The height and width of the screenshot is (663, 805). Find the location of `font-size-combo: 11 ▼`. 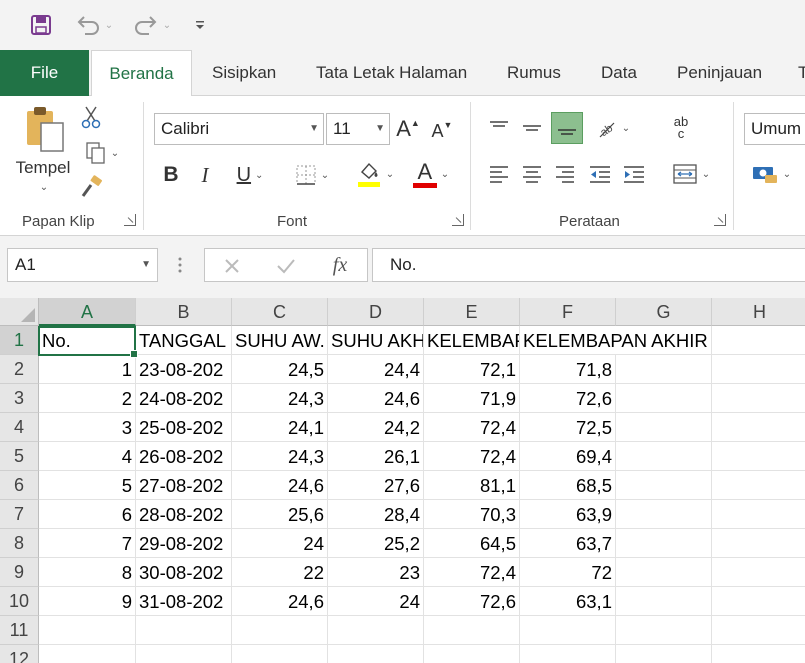

font-size-combo: 11 ▼ is located at coordinates (358, 129).